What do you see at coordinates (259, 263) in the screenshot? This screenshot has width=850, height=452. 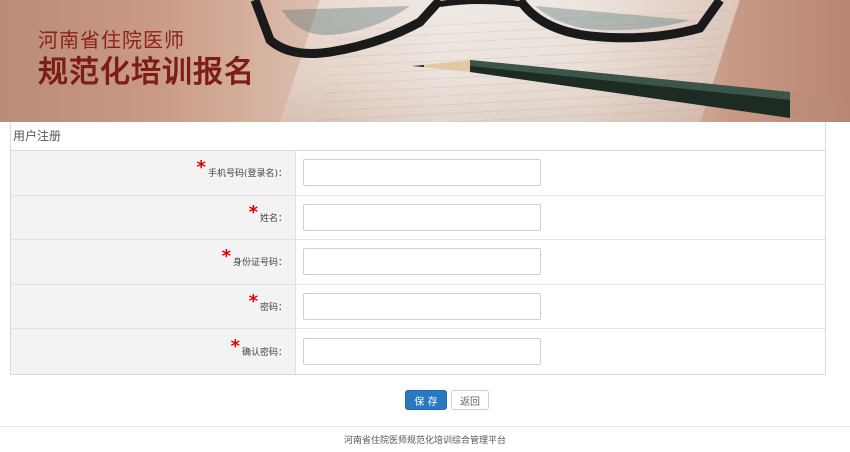 I see `id-number-label: 身份证号码：` at bounding box center [259, 263].